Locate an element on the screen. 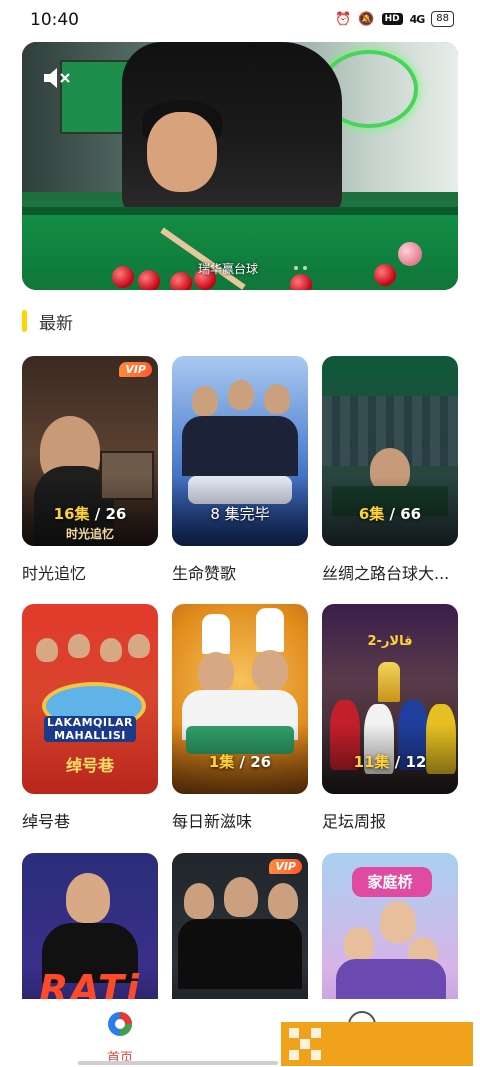 The image size is (480, 1067). card-poster: 1集 / 26 is located at coordinates (240, 699).